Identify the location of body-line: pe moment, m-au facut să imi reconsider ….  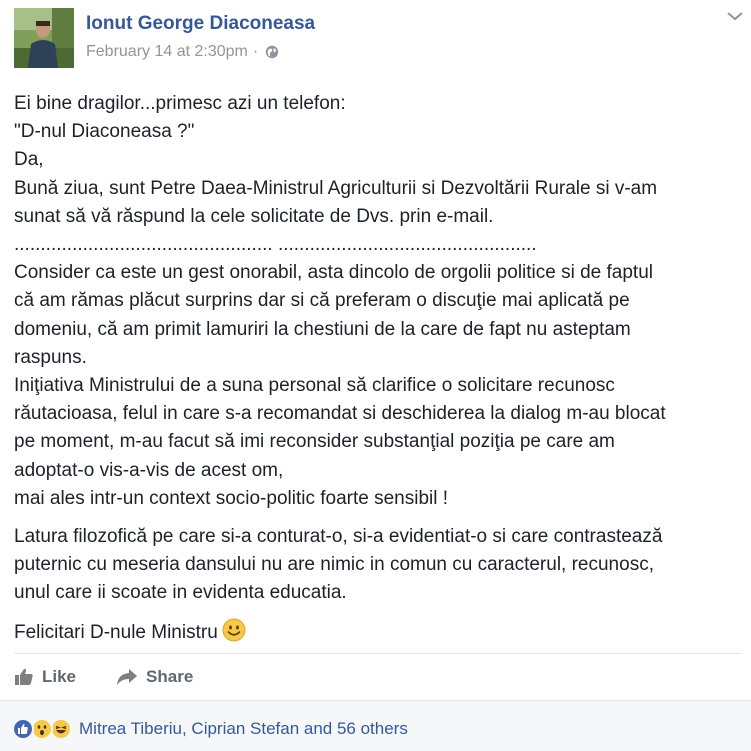
(314, 442).